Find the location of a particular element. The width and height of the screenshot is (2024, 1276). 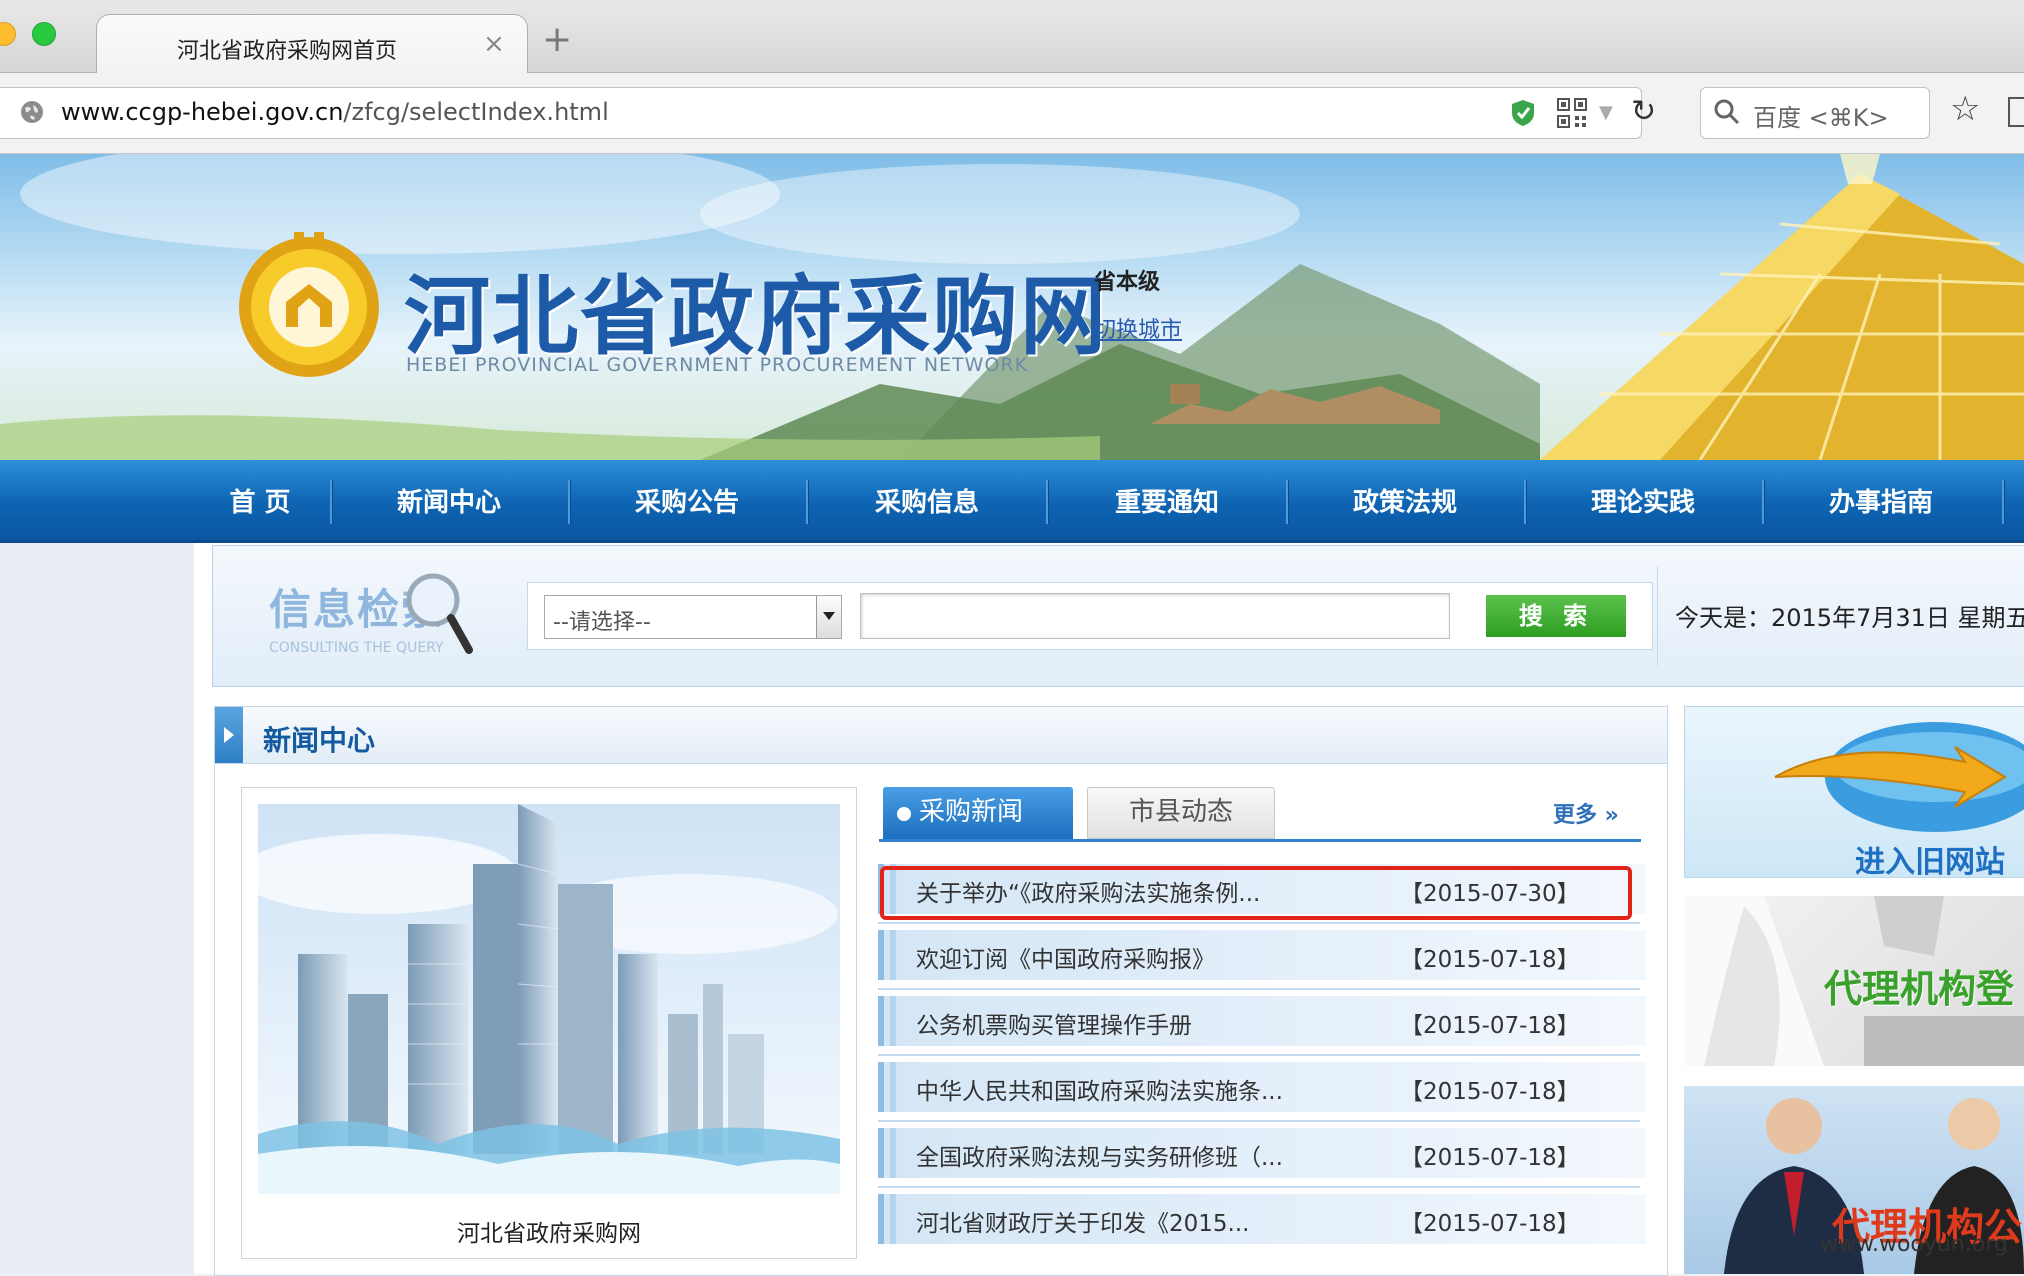

old-site-label: 进入旧网站 is located at coordinates (1930, 861).